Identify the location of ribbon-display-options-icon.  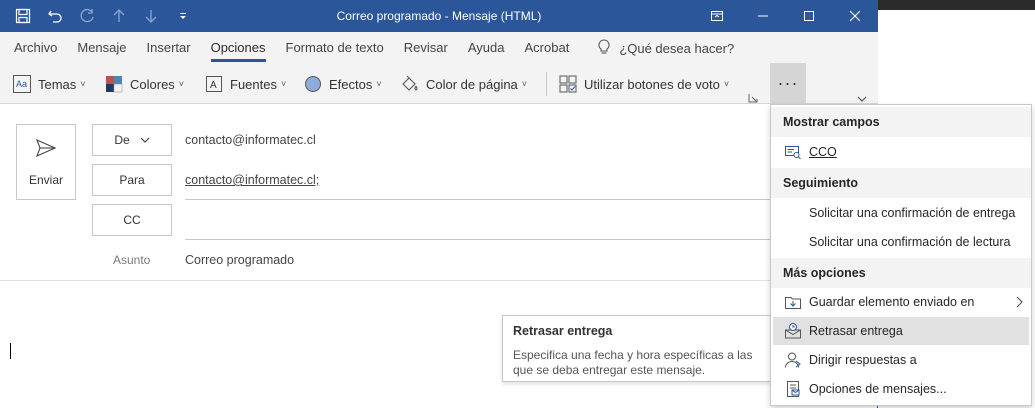
(717, 16).